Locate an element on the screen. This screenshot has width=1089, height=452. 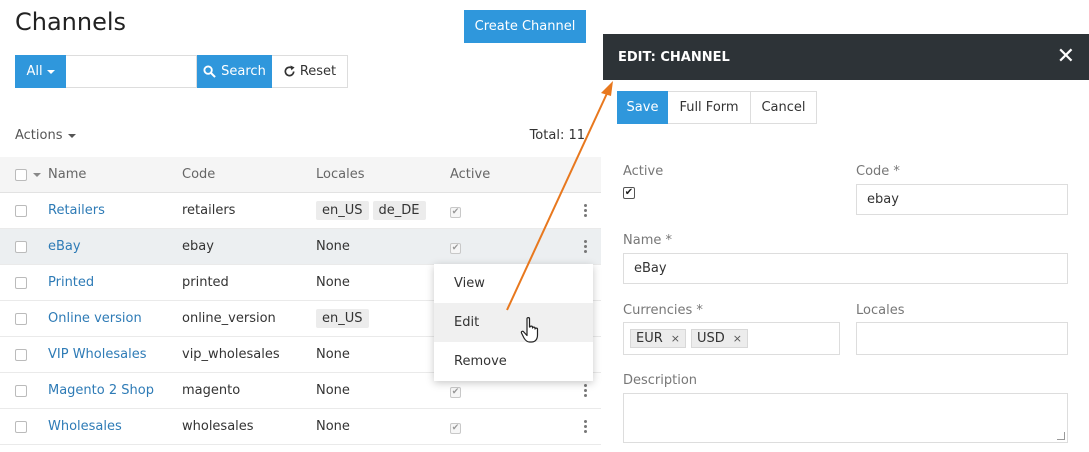
search-bar: All Search Reset is located at coordinates (181, 71).